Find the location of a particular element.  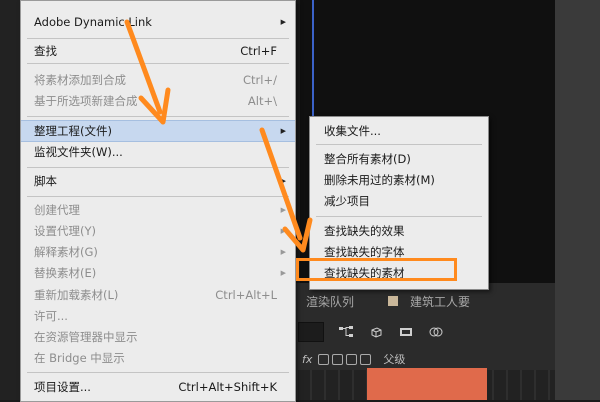

layer-bar is located at coordinates (427, 384).